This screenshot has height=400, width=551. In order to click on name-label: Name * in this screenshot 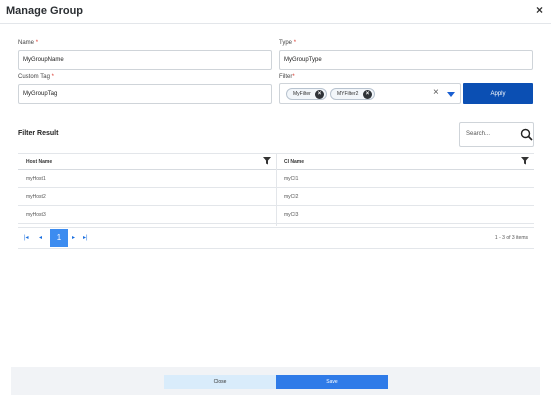, I will do `click(28, 43)`.